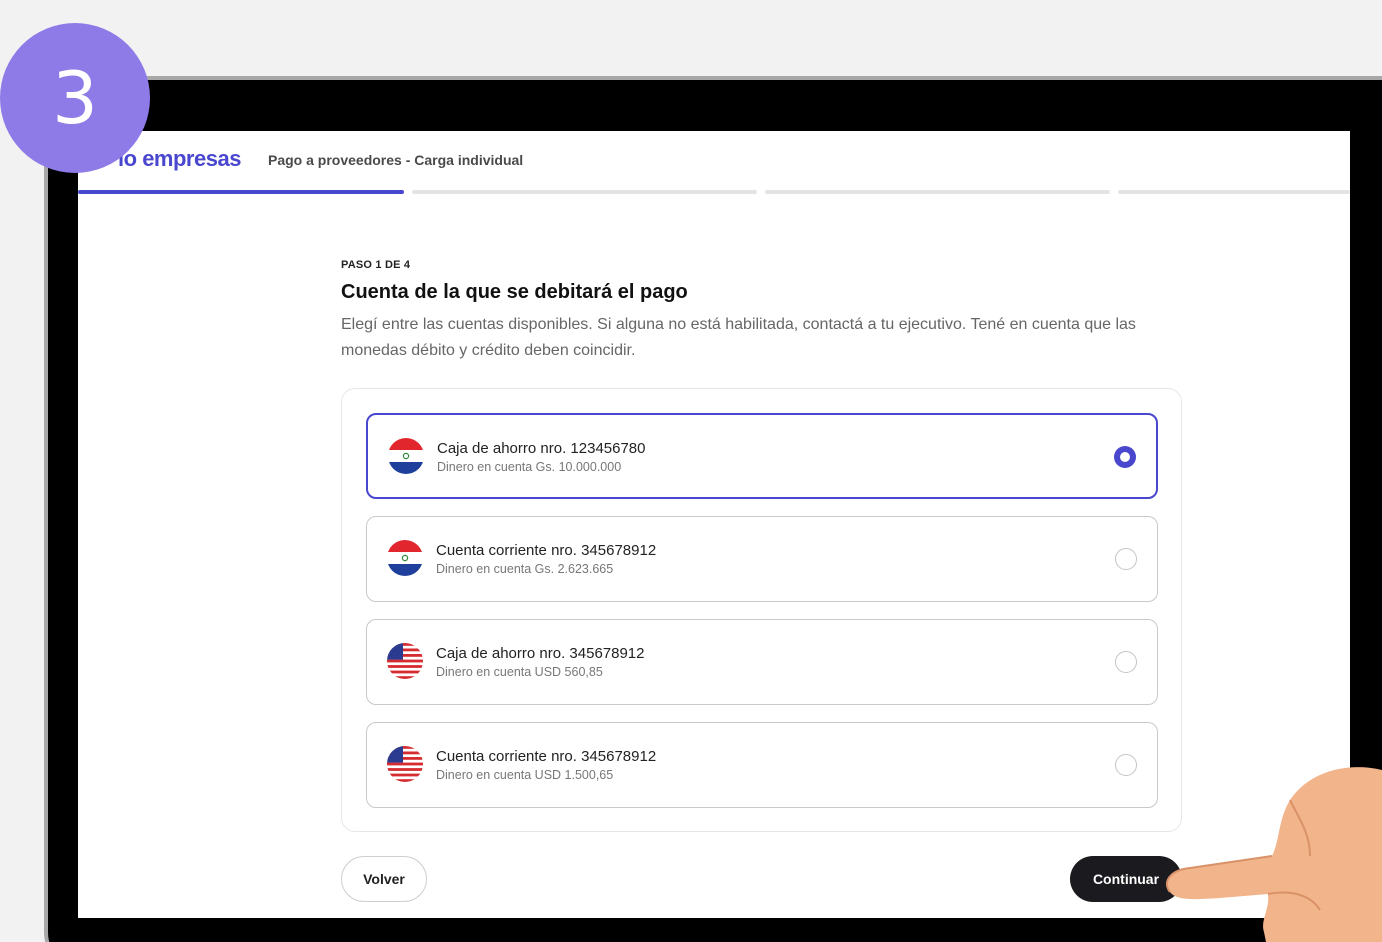 This screenshot has height=942, width=1382. Describe the element at coordinates (384, 879) in the screenshot. I see `back-button: Volver` at that location.